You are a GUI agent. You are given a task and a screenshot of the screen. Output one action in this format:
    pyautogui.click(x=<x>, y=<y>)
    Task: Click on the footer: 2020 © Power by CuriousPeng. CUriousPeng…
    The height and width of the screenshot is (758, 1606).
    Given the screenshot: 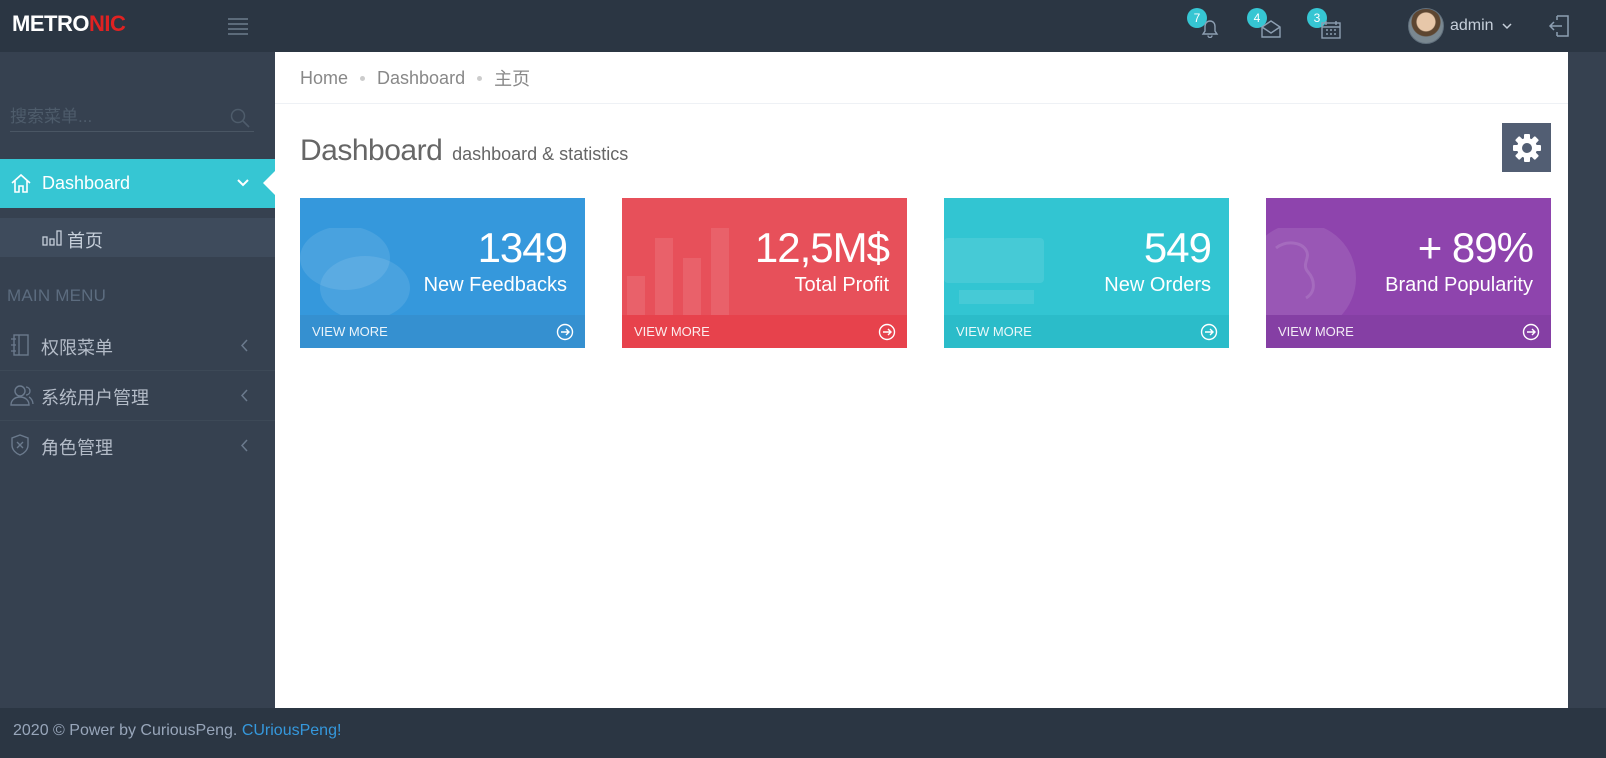 What is the action you would take?
    pyautogui.click(x=803, y=733)
    